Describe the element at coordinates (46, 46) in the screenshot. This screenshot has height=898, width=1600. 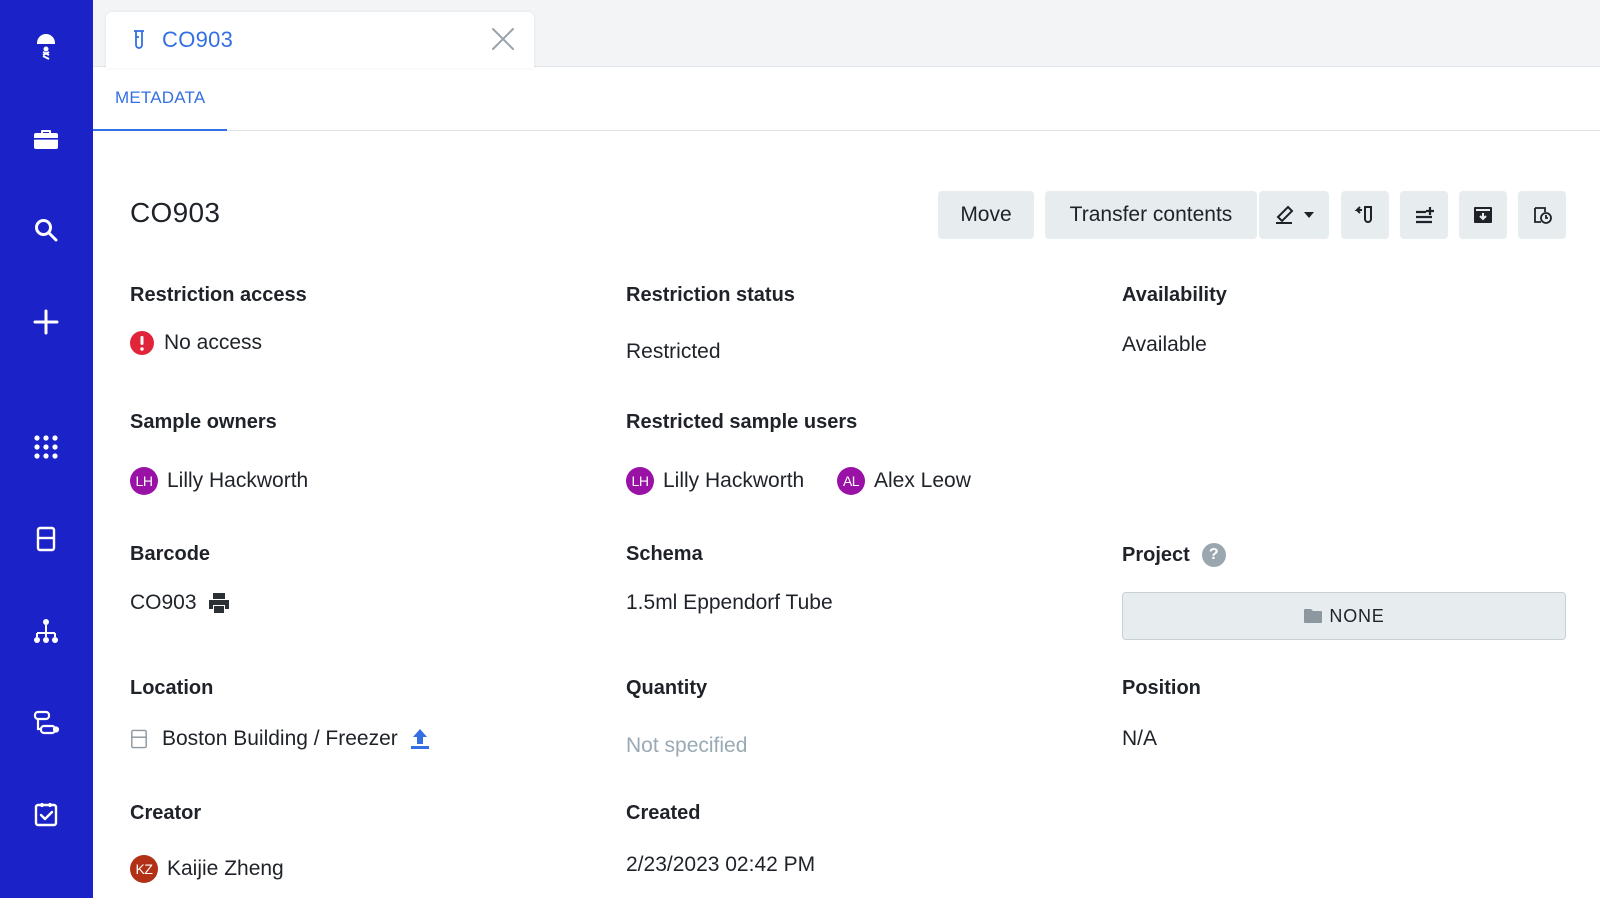
I see `logo-icon` at that location.